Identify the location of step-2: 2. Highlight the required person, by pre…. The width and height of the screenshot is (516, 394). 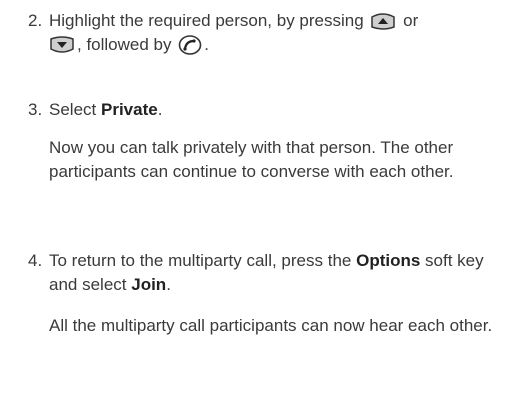
(268, 33).